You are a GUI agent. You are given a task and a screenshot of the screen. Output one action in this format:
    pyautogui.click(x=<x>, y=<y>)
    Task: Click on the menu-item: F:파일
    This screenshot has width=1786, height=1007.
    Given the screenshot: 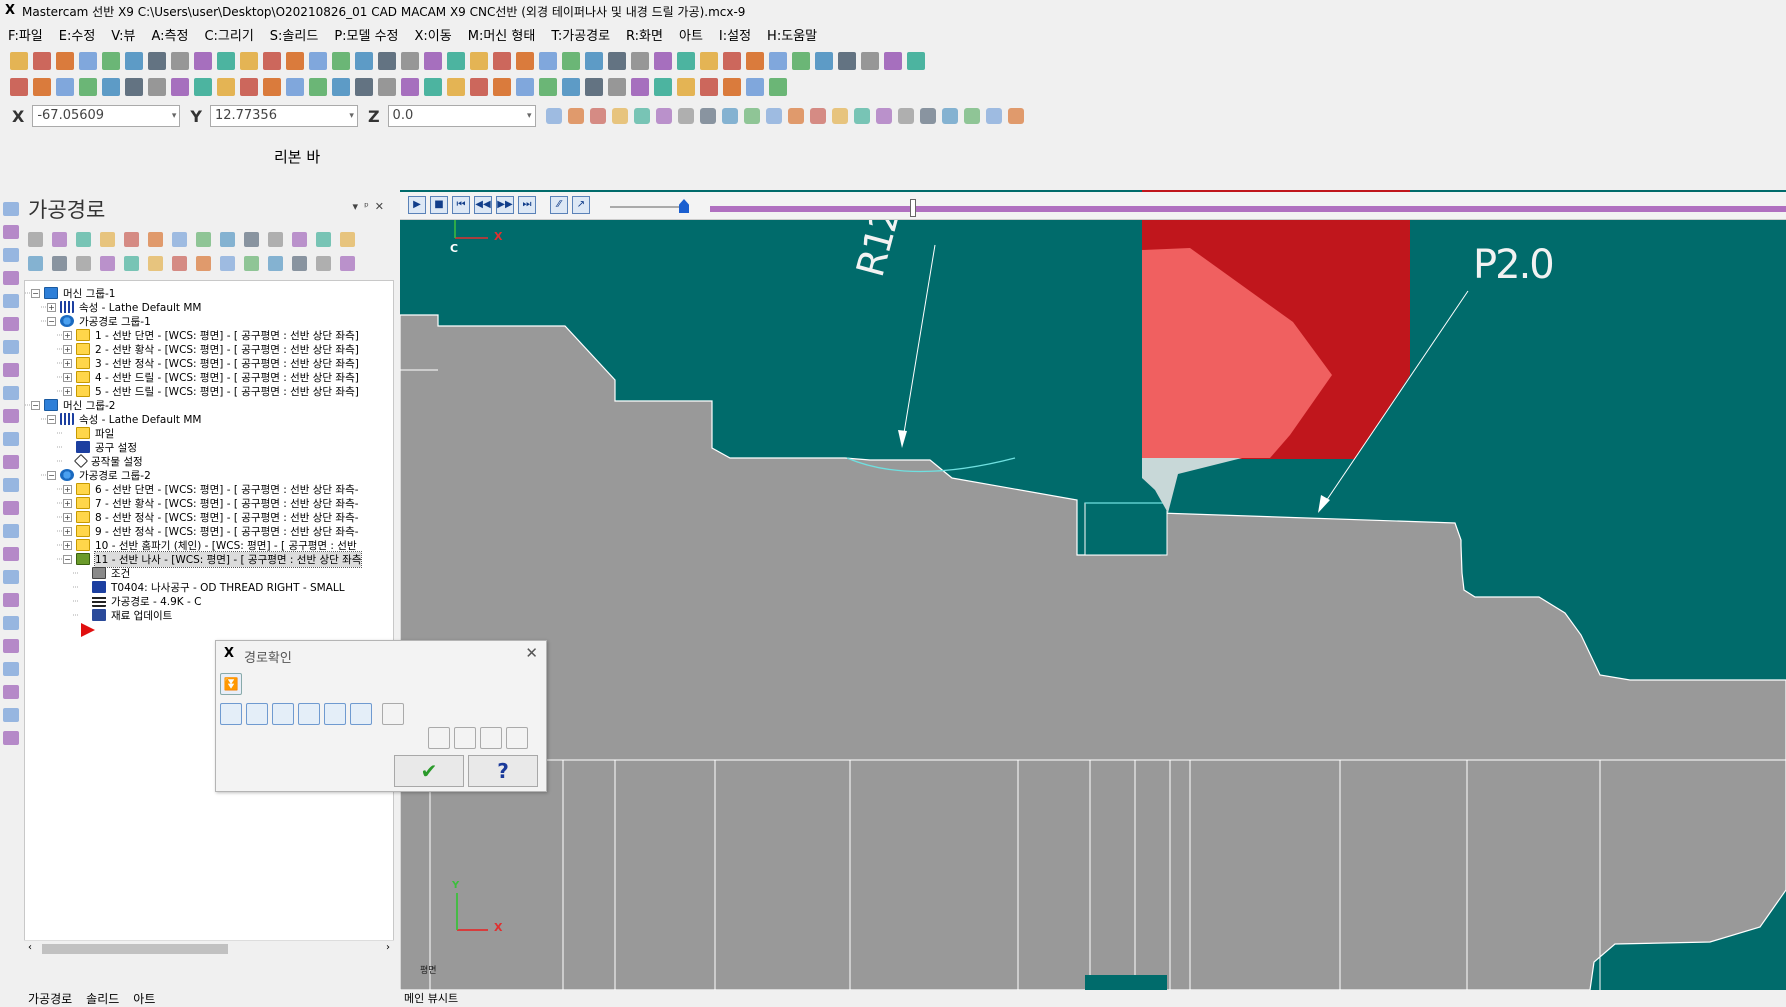 What is the action you would take?
    pyautogui.click(x=25, y=34)
    